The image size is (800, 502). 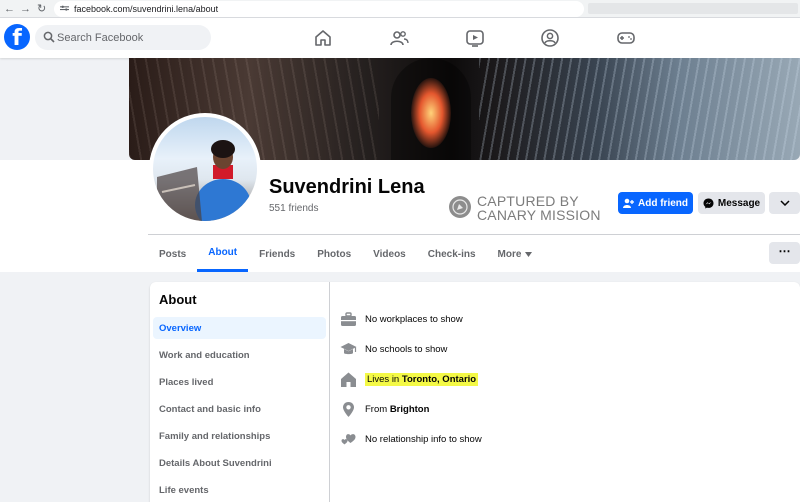 I want to click on profile-dropdown-button, so click(x=784, y=203).